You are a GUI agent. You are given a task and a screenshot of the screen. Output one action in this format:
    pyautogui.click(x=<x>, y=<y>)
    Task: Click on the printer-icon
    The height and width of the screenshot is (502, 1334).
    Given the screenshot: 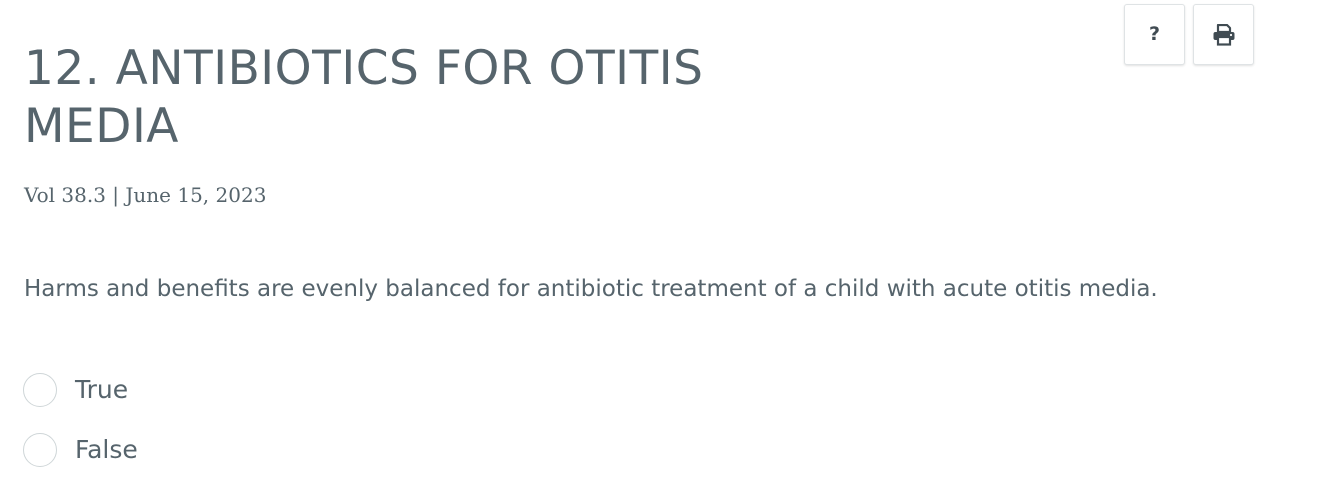 What is the action you would take?
    pyautogui.click(x=1223, y=34)
    